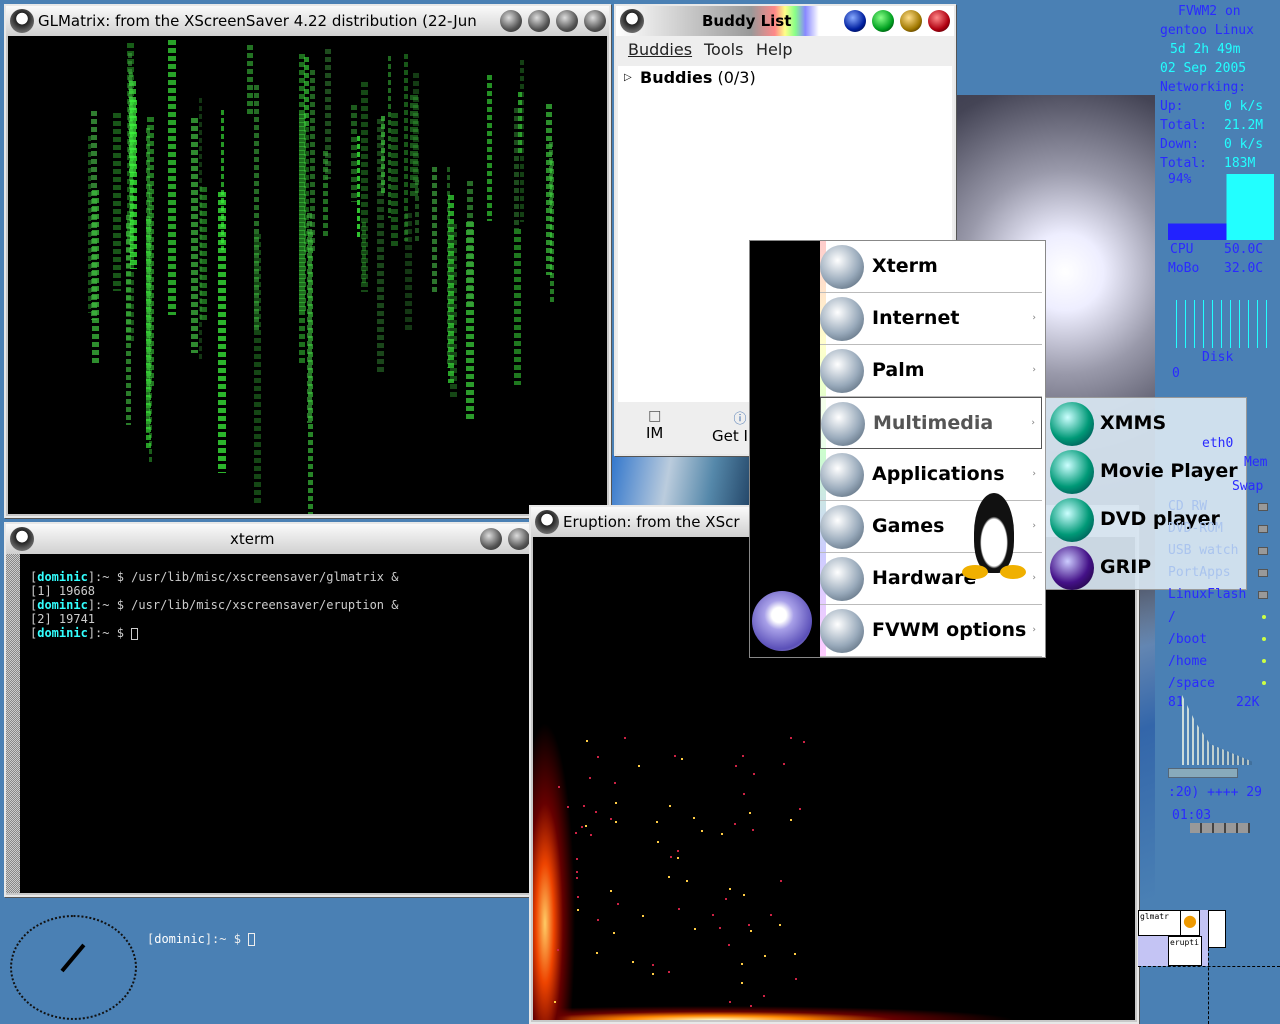 This screenshot has height=1024, width=1280. What do you see at coordinates (1220, 828) in the screenshot?
I see `xmms-controls` at bounding box center [1220, 828].